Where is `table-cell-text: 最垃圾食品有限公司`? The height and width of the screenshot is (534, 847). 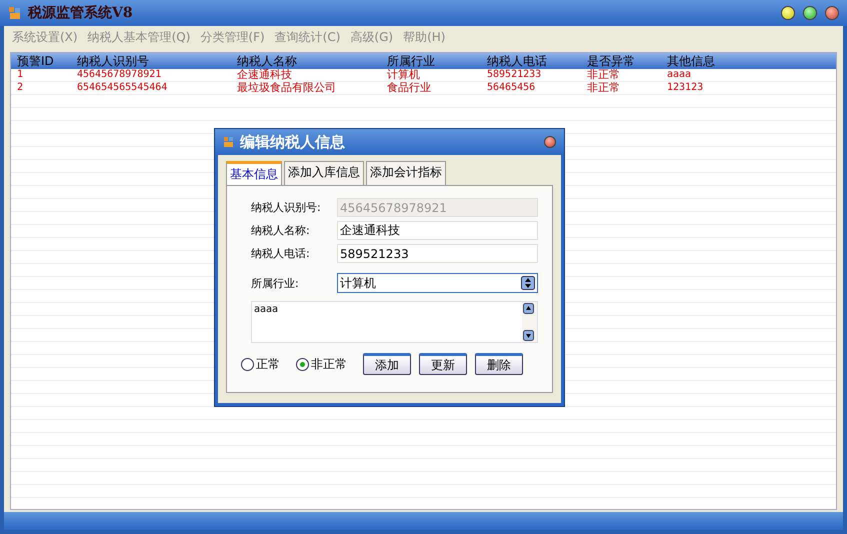 table-cell-text: 最垃圾食品有限公司 is located at coordinates (287, 88).